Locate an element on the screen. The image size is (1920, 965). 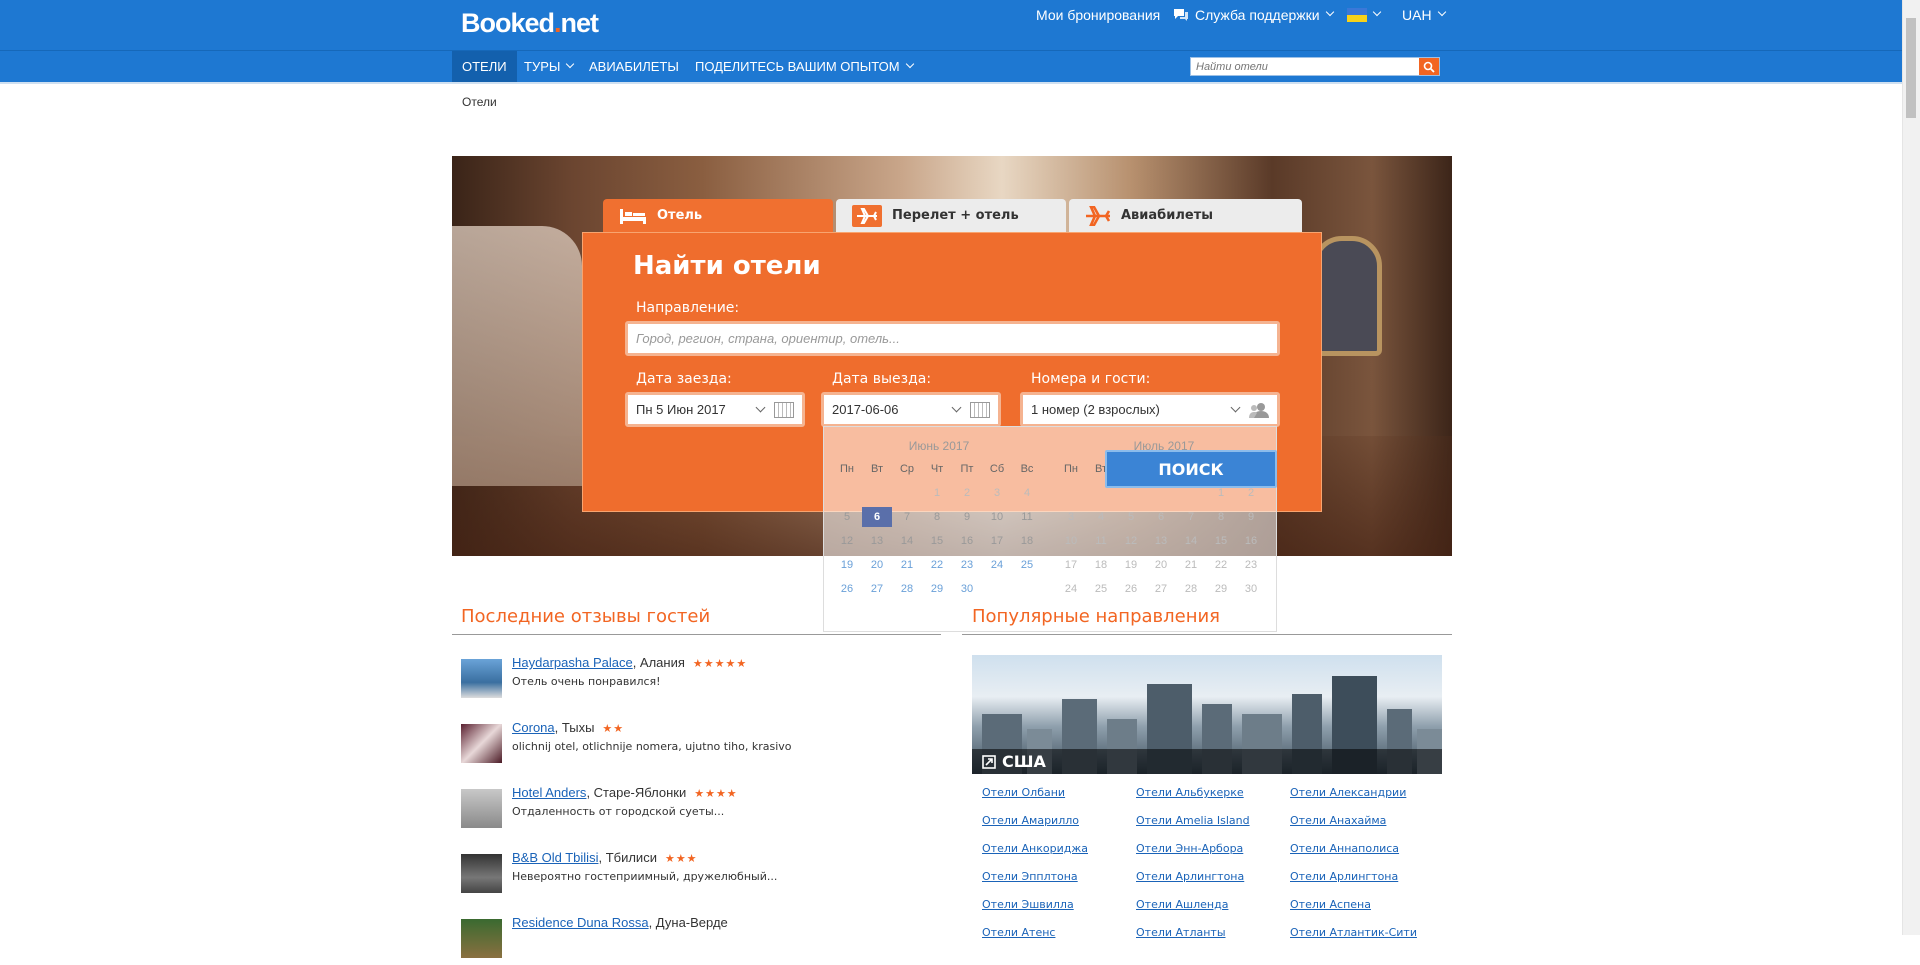
city-link: Отели Аспена is located at coordinates (1366, 906).